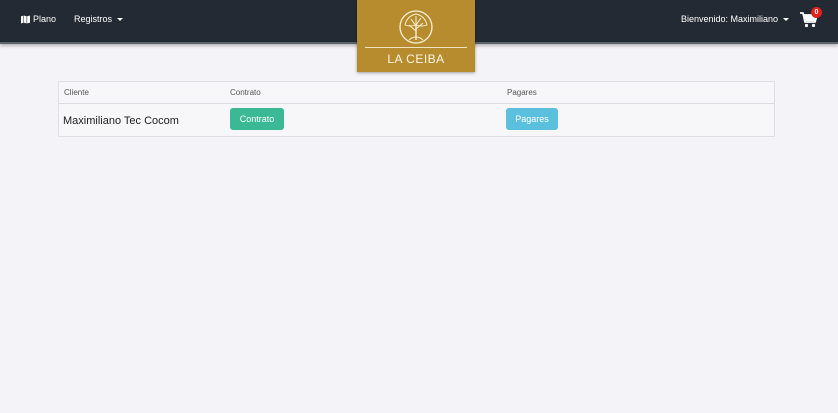 This screenshot has width=838, height=413. Describe the element at coordinates (25, 19) in the screenshot. I see `map-icon` at that location.